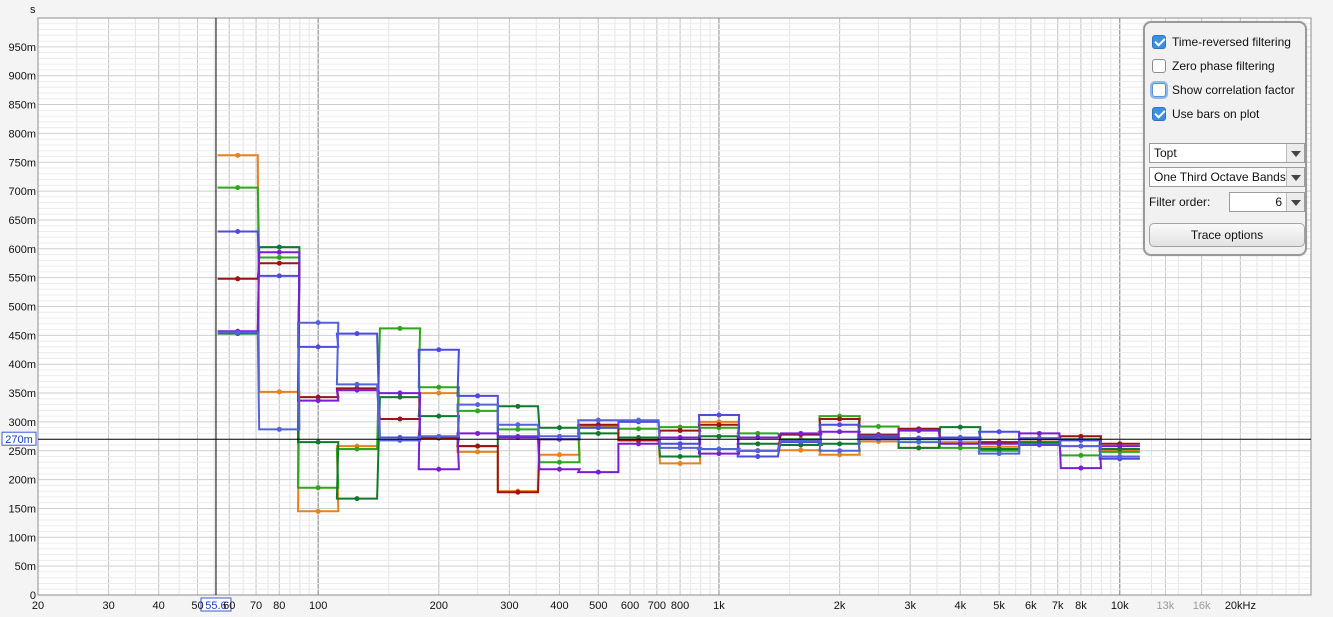 This screenshot has width=1333, height=617. I want to click on show-correlation-factor-option: Show correlation factor, so click(1223, 90).